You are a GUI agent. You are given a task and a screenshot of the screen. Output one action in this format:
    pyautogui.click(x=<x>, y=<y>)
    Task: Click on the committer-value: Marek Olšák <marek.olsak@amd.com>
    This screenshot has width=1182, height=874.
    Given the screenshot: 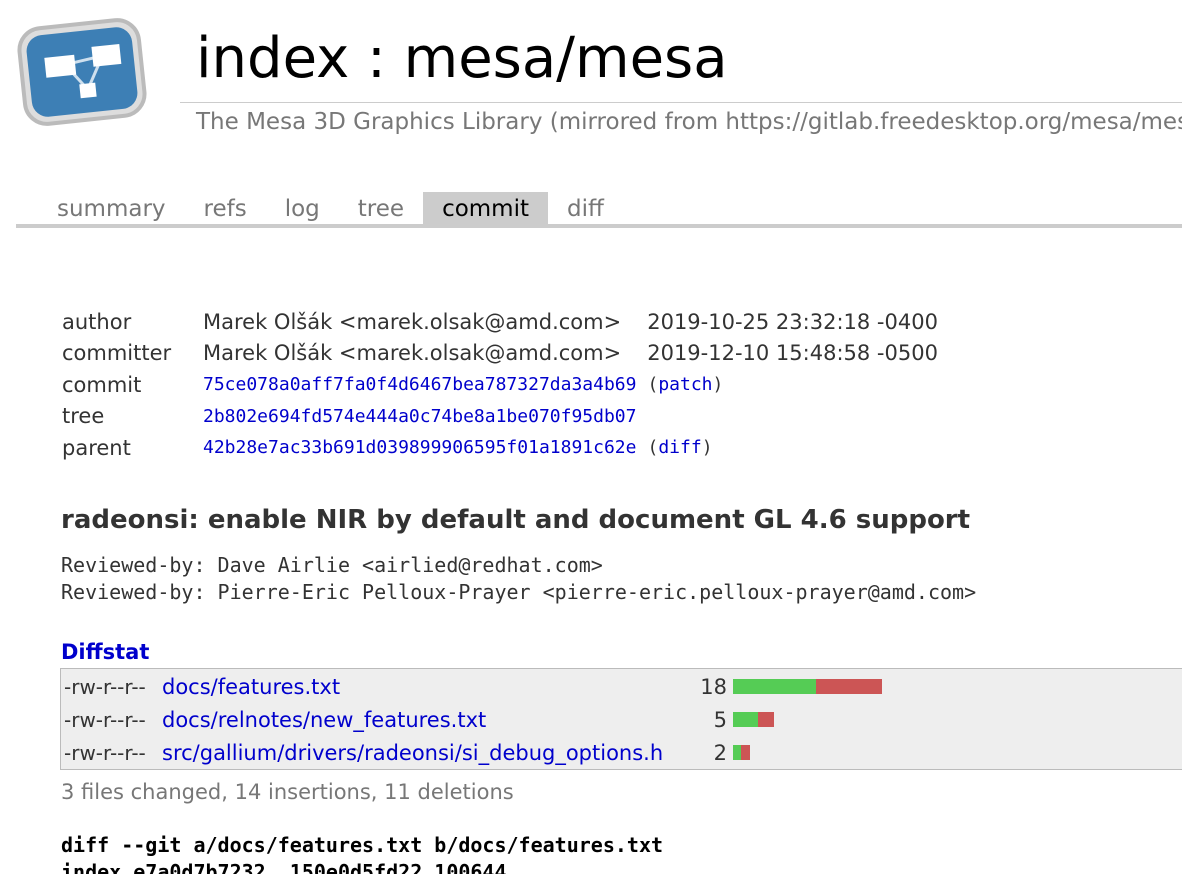 What is the action you would take?
    pyautogui.click(x=412, y=353)
    